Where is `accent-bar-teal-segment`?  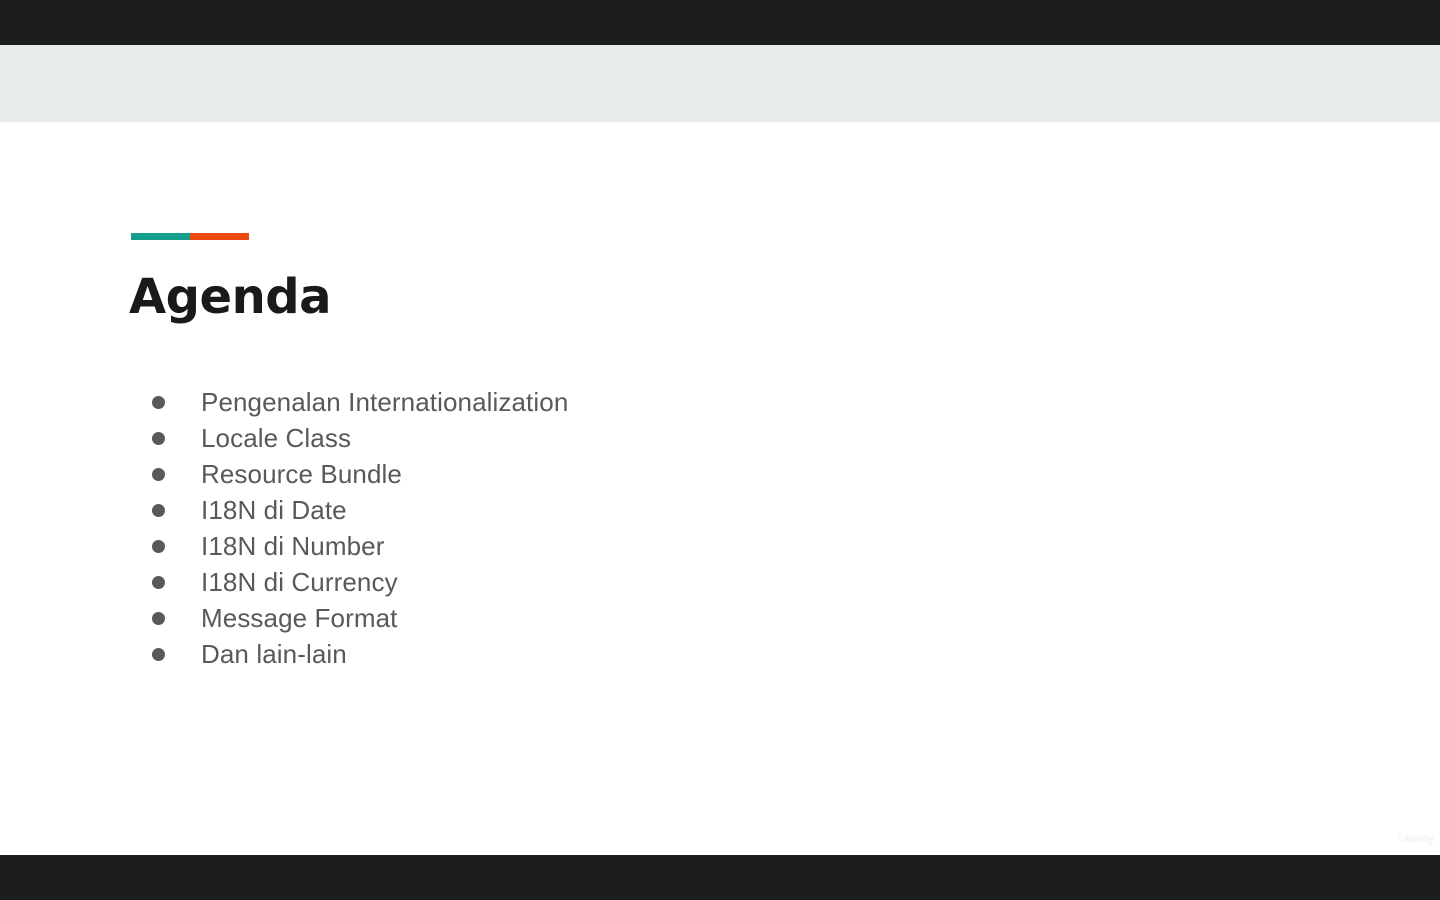
accent-bar-teal-segment is located at coordinates (160, 236).